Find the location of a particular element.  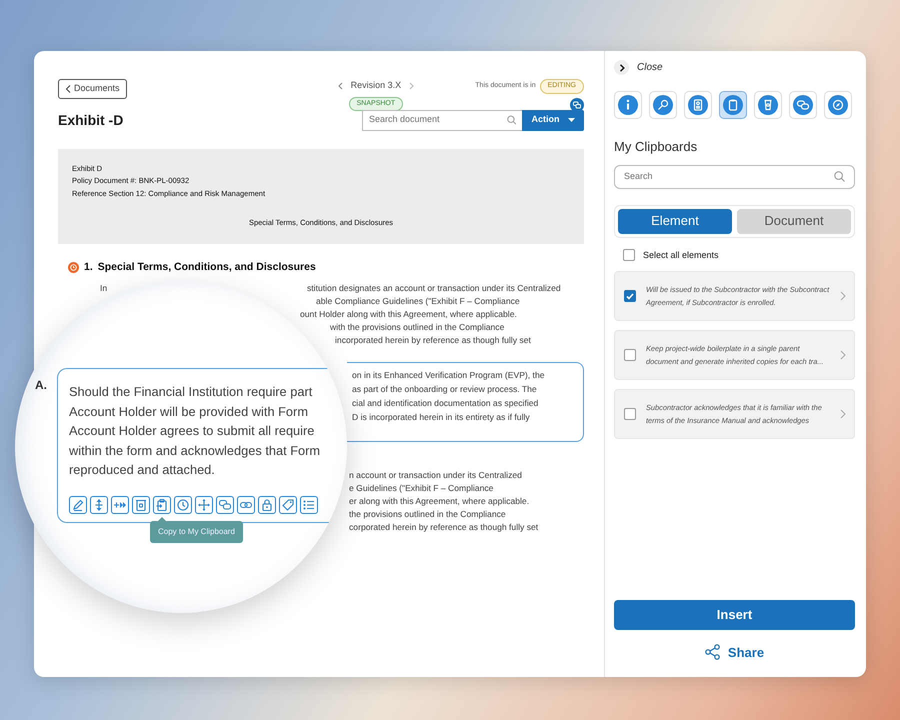

paragraph-text: stitution designates an account or transaction under its Centralized is located at coordinates (434, 289).